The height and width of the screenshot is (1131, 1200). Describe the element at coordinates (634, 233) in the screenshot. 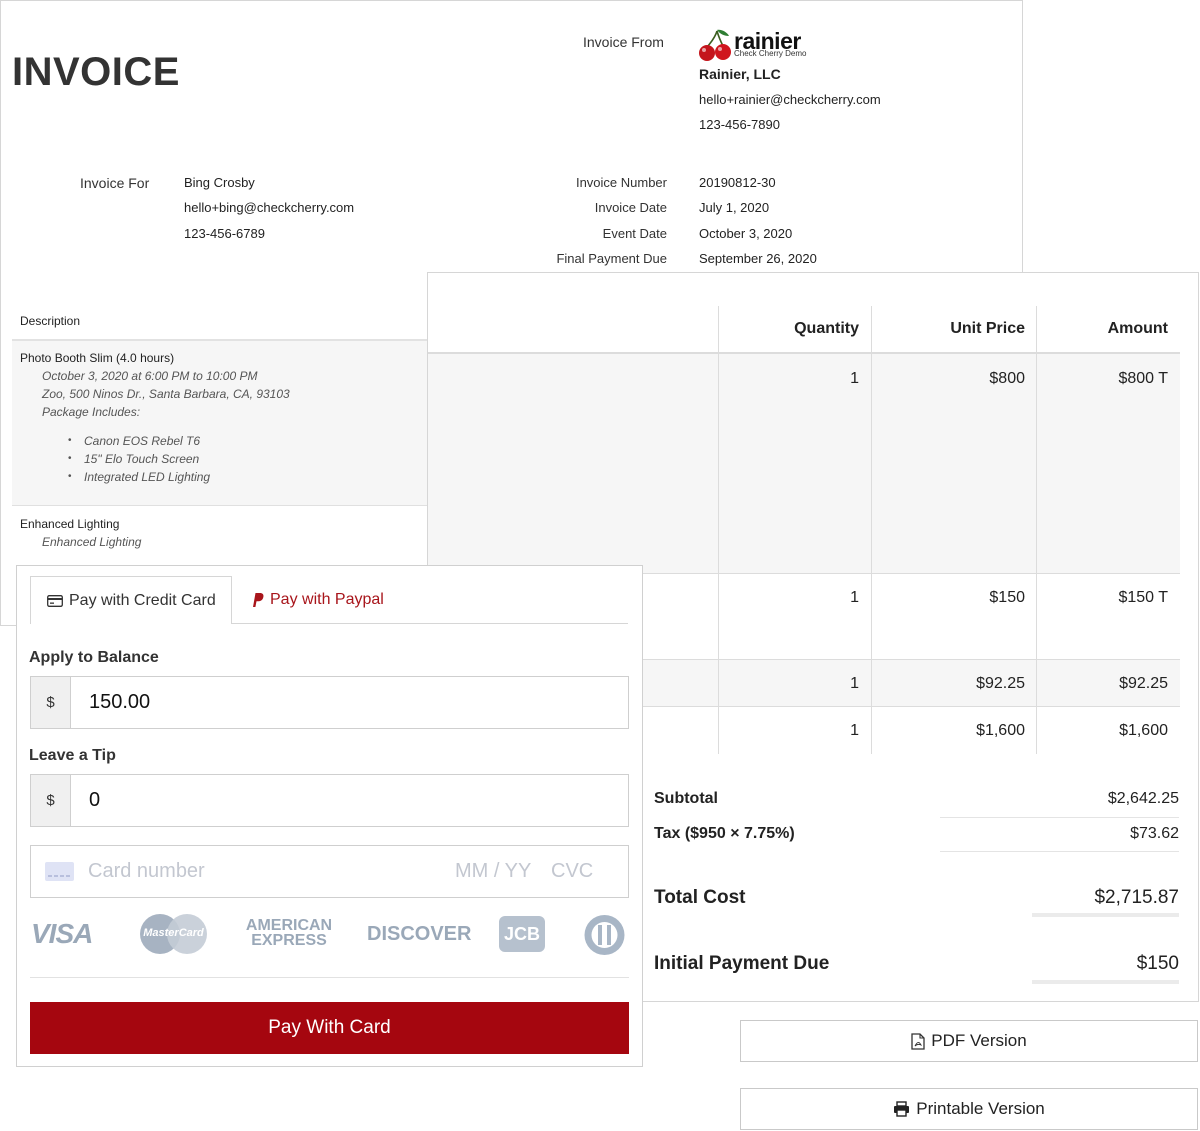

I see `event-date-label: Event Date` at that location.